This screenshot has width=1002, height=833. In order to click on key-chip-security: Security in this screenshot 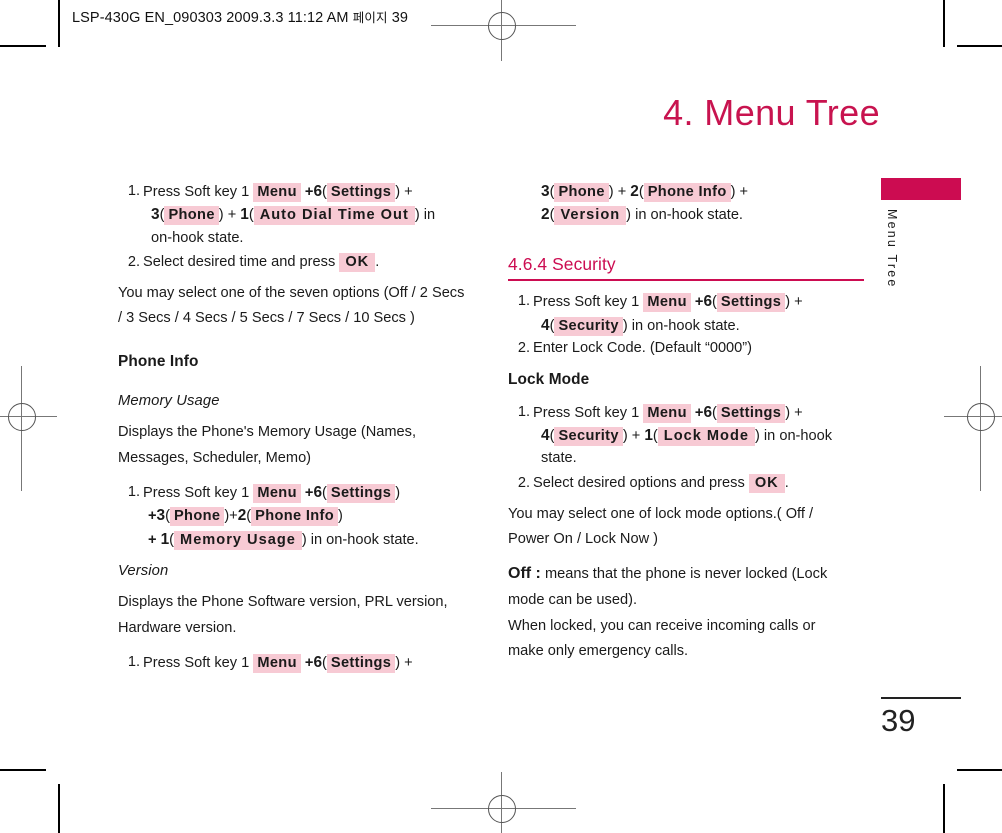, I will do `click(588, 326)`.